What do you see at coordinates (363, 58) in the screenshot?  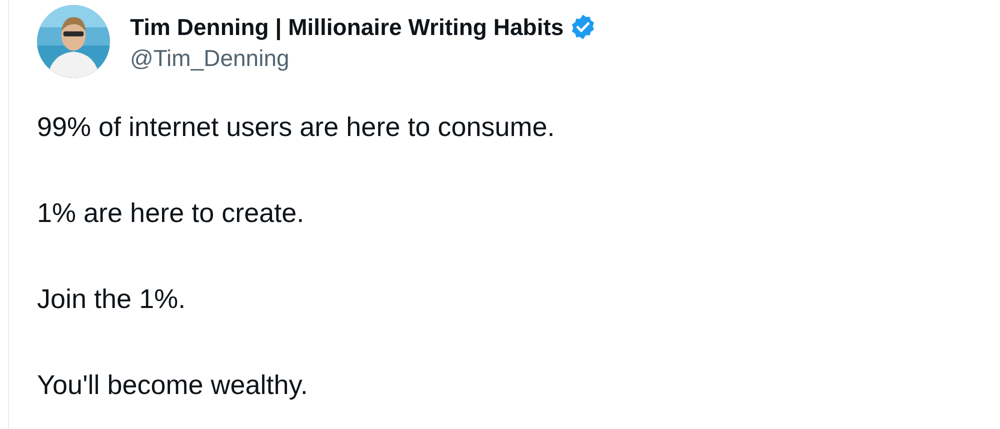 I see `author-handle: @Tim_Denning` at bounding box center [363, 58].